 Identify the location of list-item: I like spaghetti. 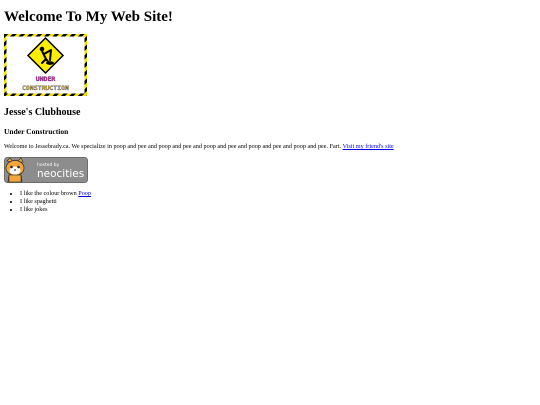
(55, 202).